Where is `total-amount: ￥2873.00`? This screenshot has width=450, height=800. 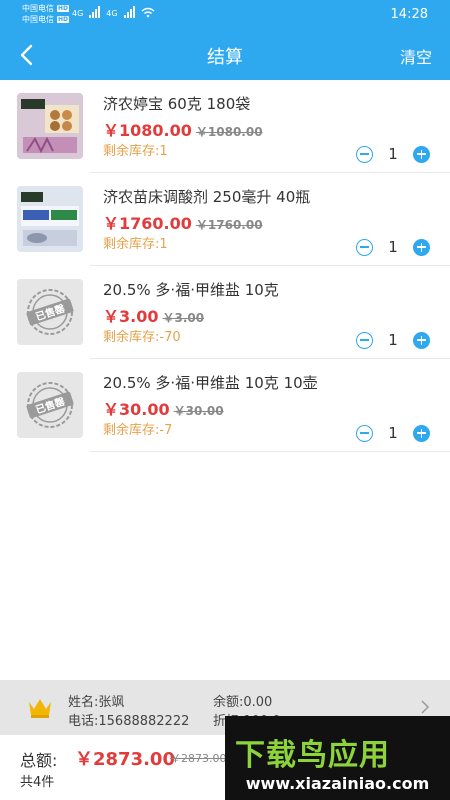
total-amount: ￥2873.00 is located at coordinates (125, 759).